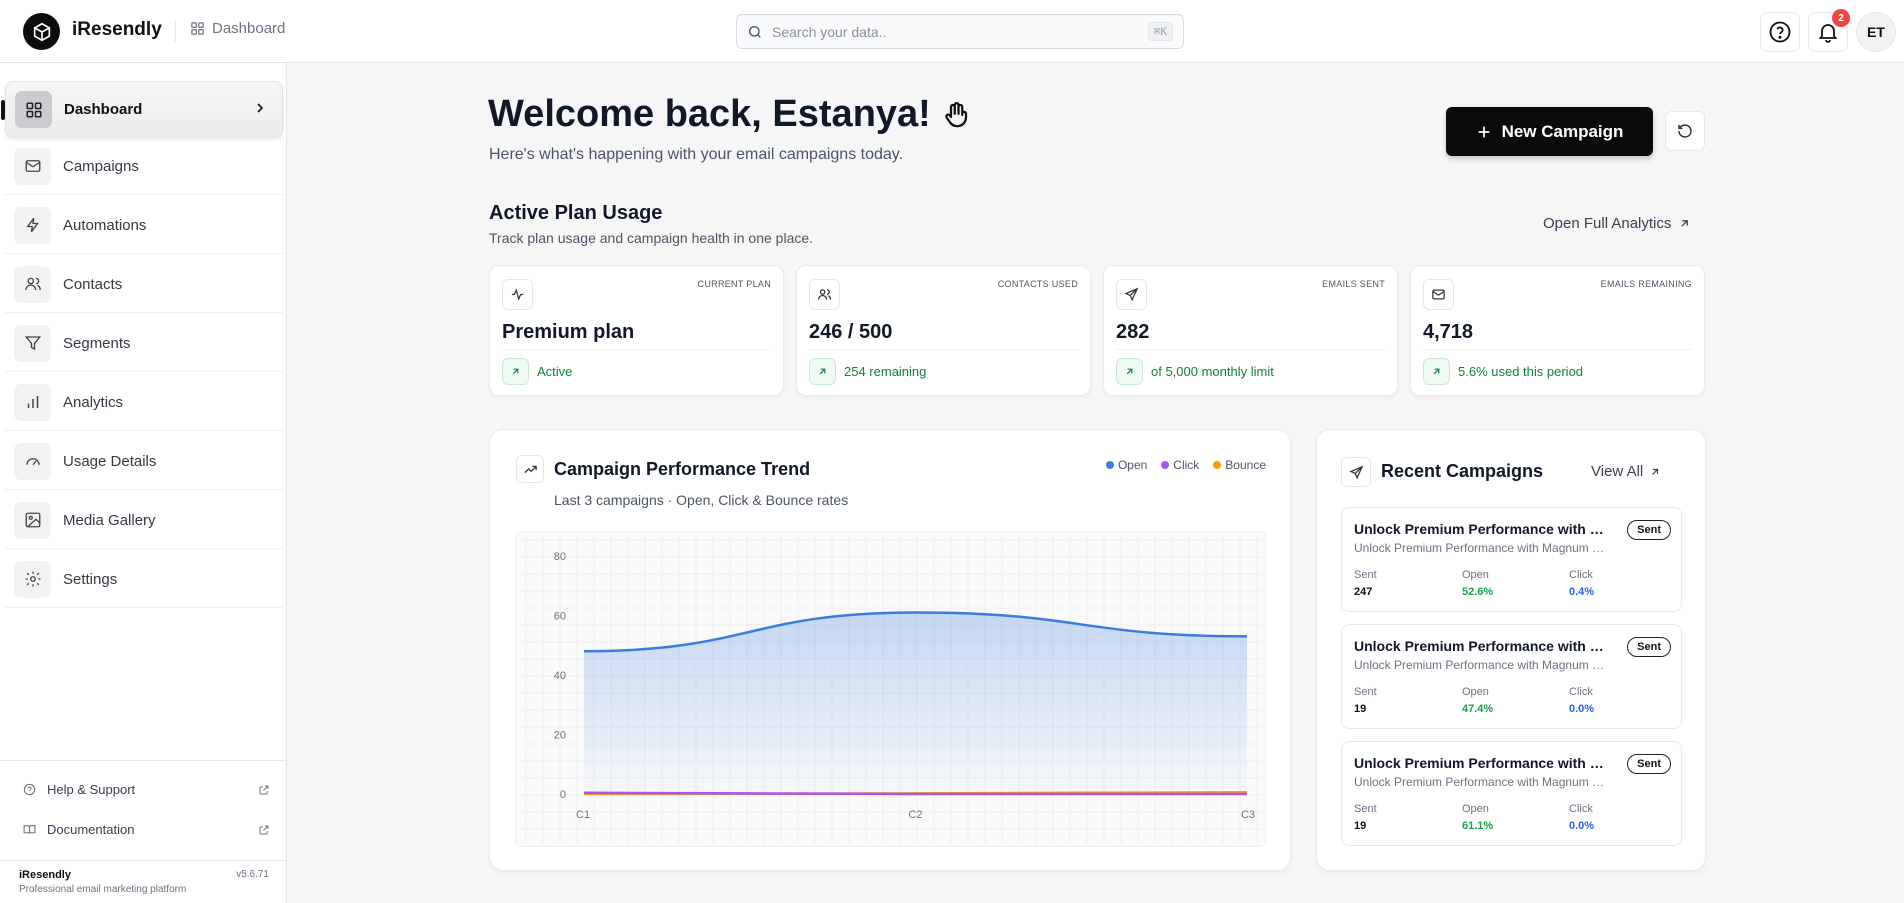  I want to click on help-support-link: Help & Support, so click(146, 789).